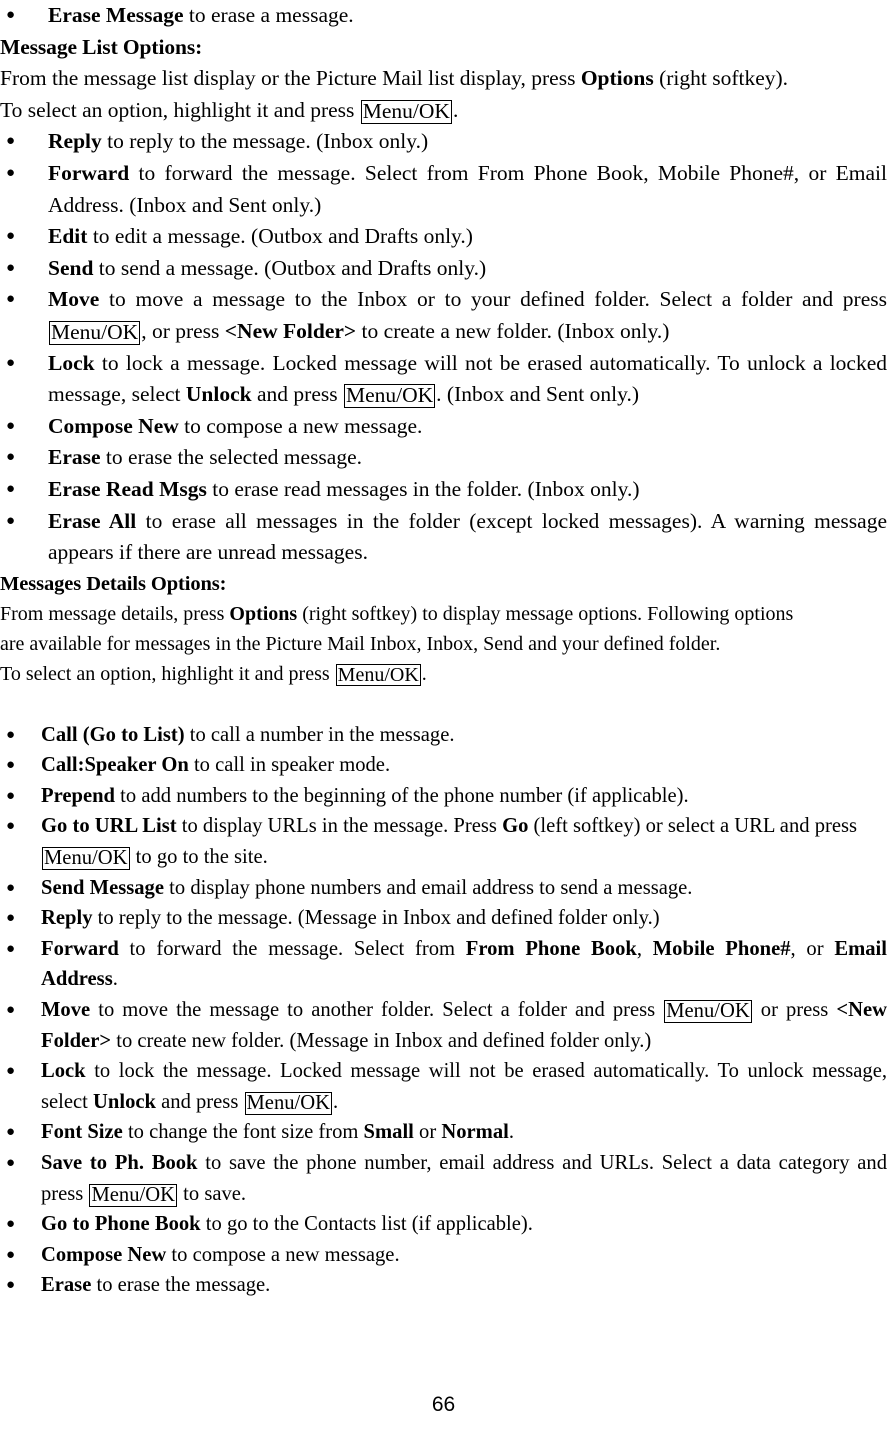 This screenshot has width=887, height=1429. I want to click on option-term: Compose New, so click(104, 1254).